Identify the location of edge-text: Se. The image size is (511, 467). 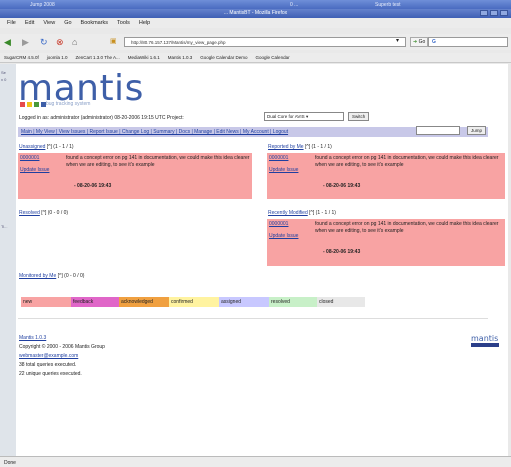
(3, 72).